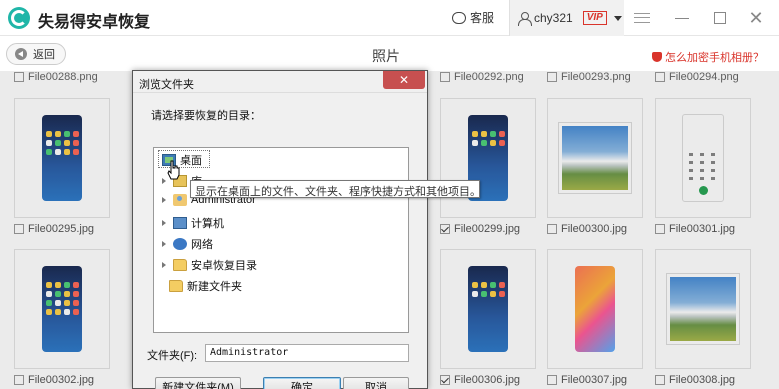  I want to click on title-bar: 失易得安卓恢复 客服 chy321 VIP ✕, so click(389, 18).